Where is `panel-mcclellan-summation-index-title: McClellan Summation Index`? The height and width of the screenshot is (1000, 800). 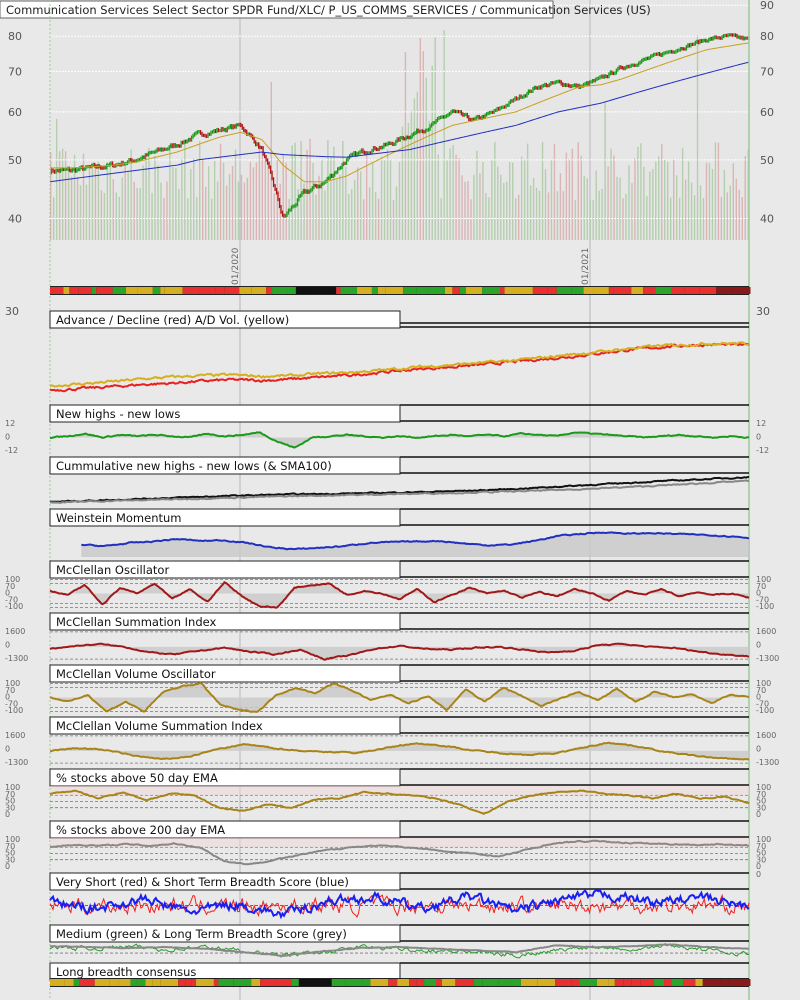 panel-mcclellan-summation-index-title: McClellan Summation Index is located at coordinates (136, 622).